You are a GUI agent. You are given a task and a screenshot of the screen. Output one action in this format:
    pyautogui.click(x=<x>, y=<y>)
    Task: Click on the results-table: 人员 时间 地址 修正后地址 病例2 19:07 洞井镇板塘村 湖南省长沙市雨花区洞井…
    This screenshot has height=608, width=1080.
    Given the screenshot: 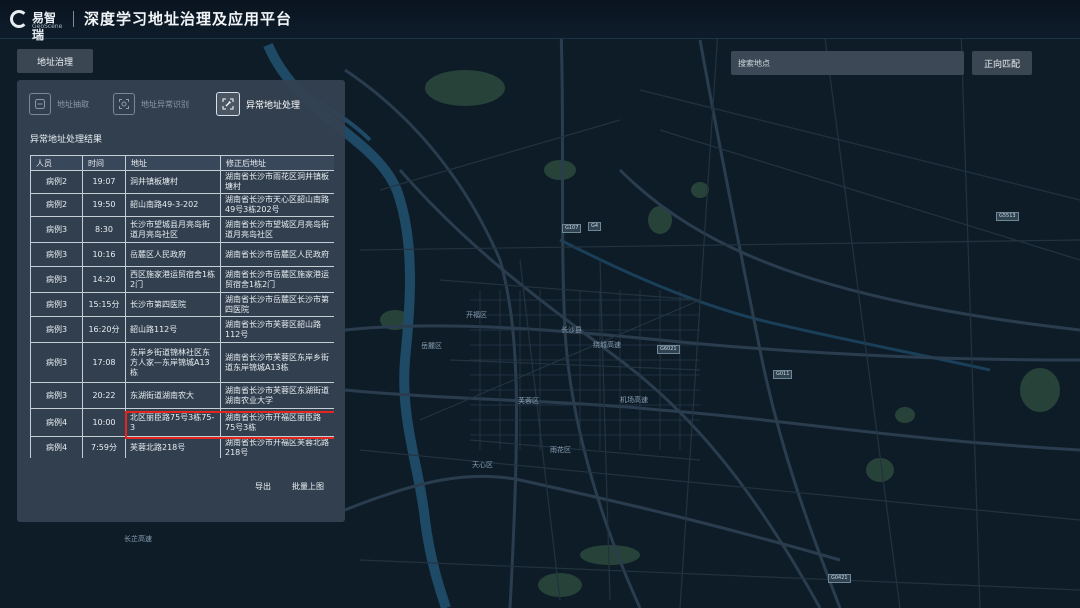 What is the action you would take?
    pyautogui.click(x=182, y=306)
    